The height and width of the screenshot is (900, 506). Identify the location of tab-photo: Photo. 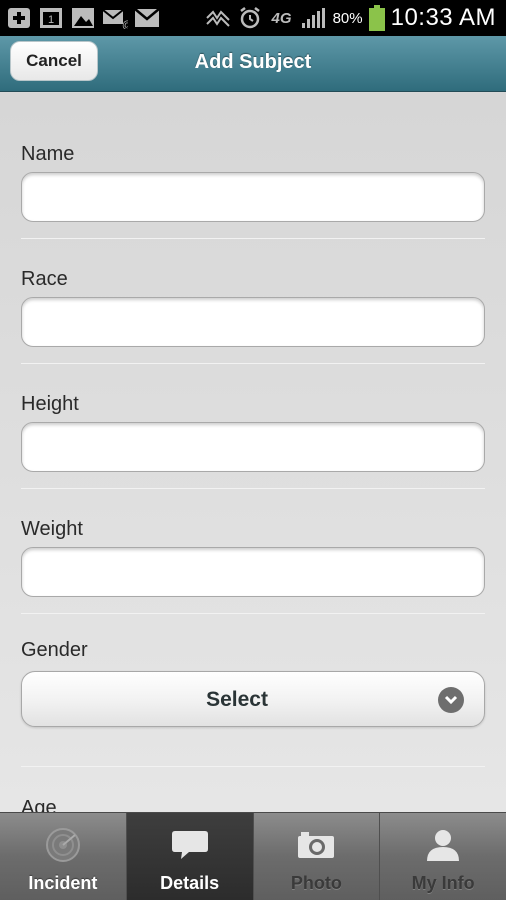
(317, 856).